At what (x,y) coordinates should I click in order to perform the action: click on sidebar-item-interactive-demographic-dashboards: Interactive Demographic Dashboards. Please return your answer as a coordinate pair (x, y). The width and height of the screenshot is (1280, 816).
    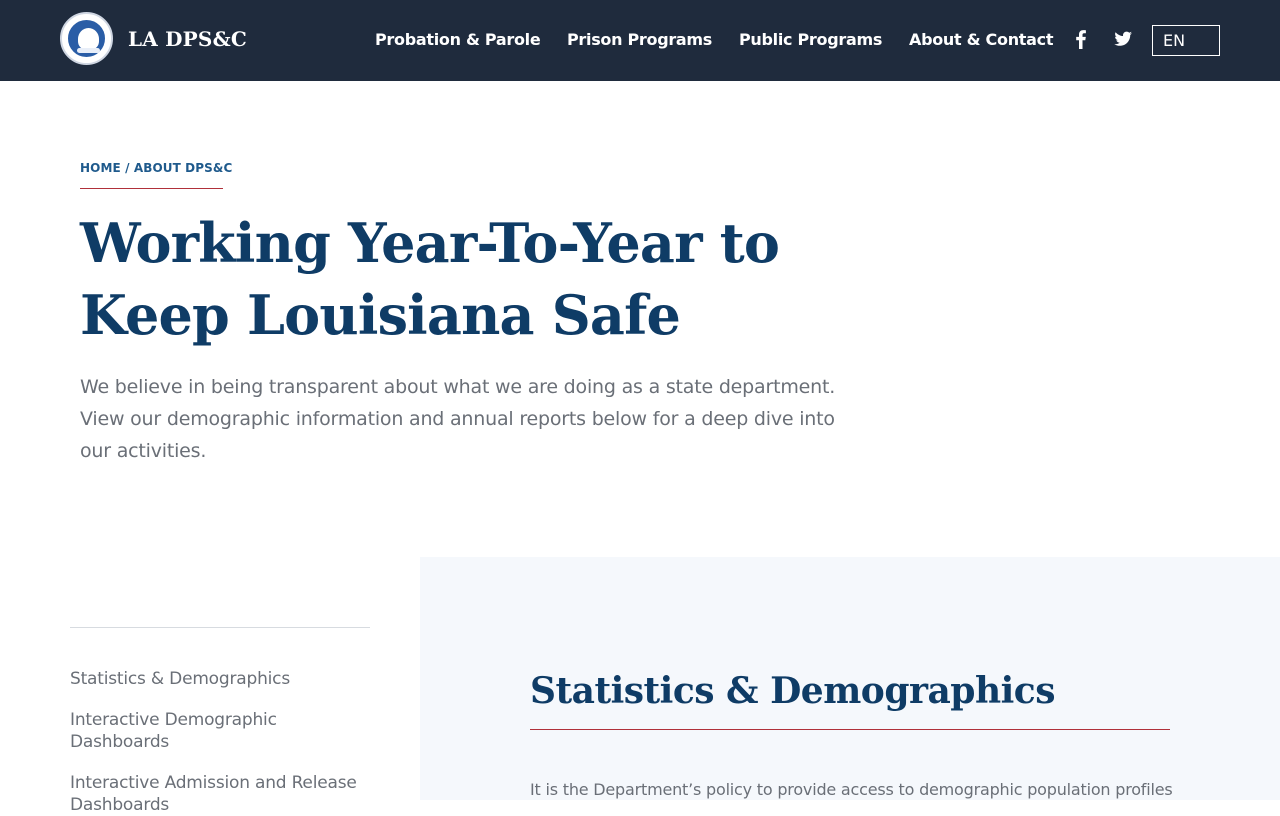
    Looking at the image, I should click on (220, 731).